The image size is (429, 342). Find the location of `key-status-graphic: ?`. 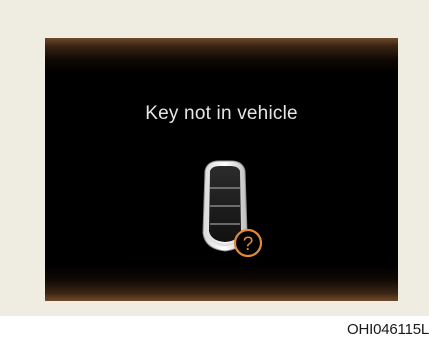

key-status-graphic: ? is located at coordinates (225, 207).